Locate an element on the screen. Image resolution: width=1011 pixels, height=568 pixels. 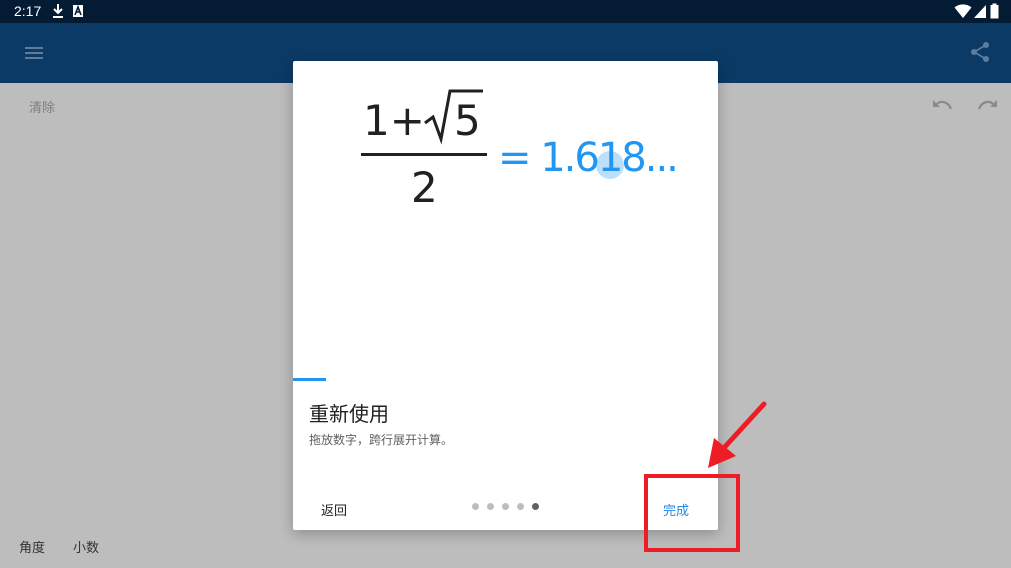
pager-dots is located at coordinates (509, 507).